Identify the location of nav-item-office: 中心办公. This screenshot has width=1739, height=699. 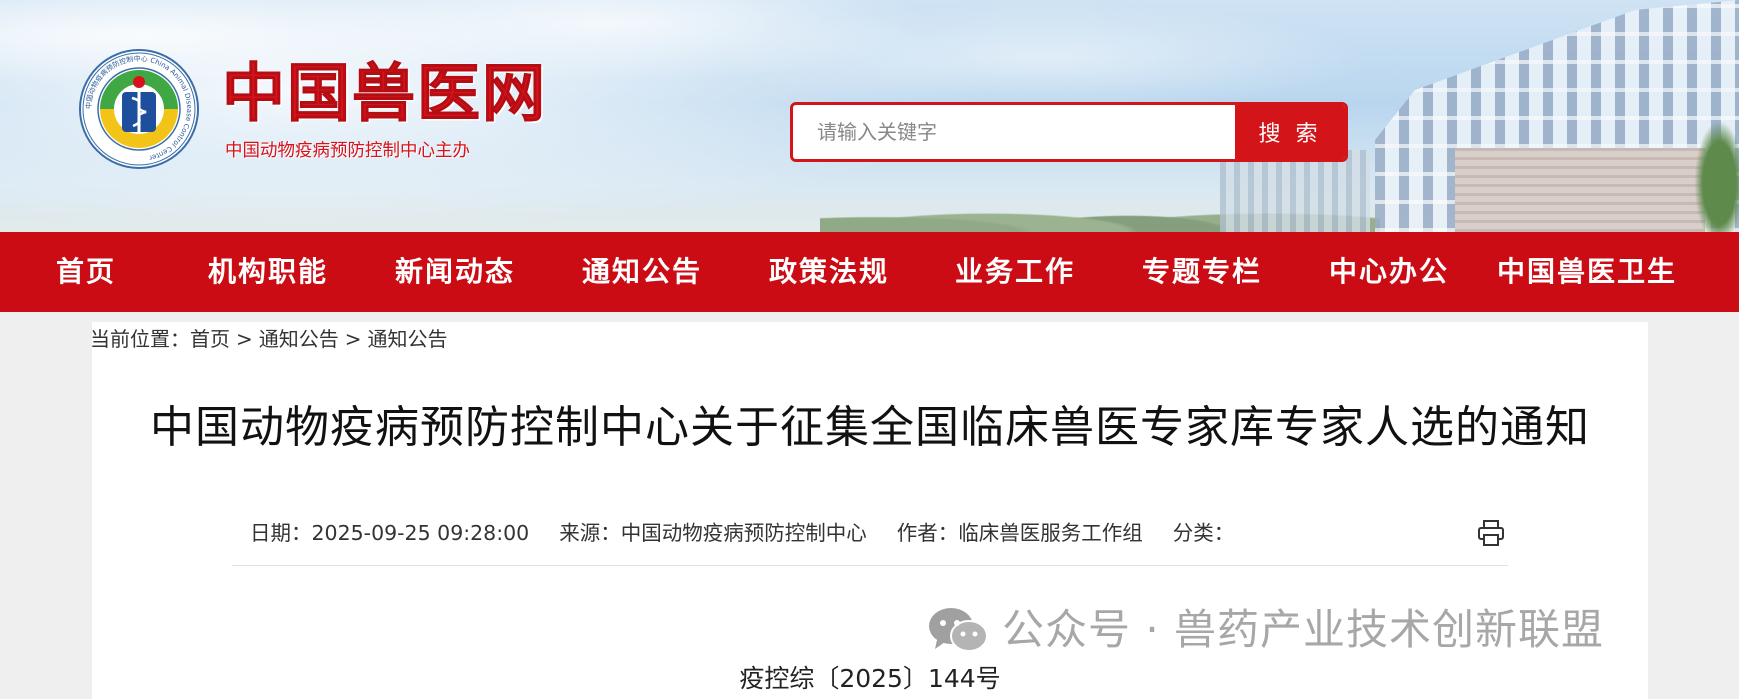
(1389, 272).